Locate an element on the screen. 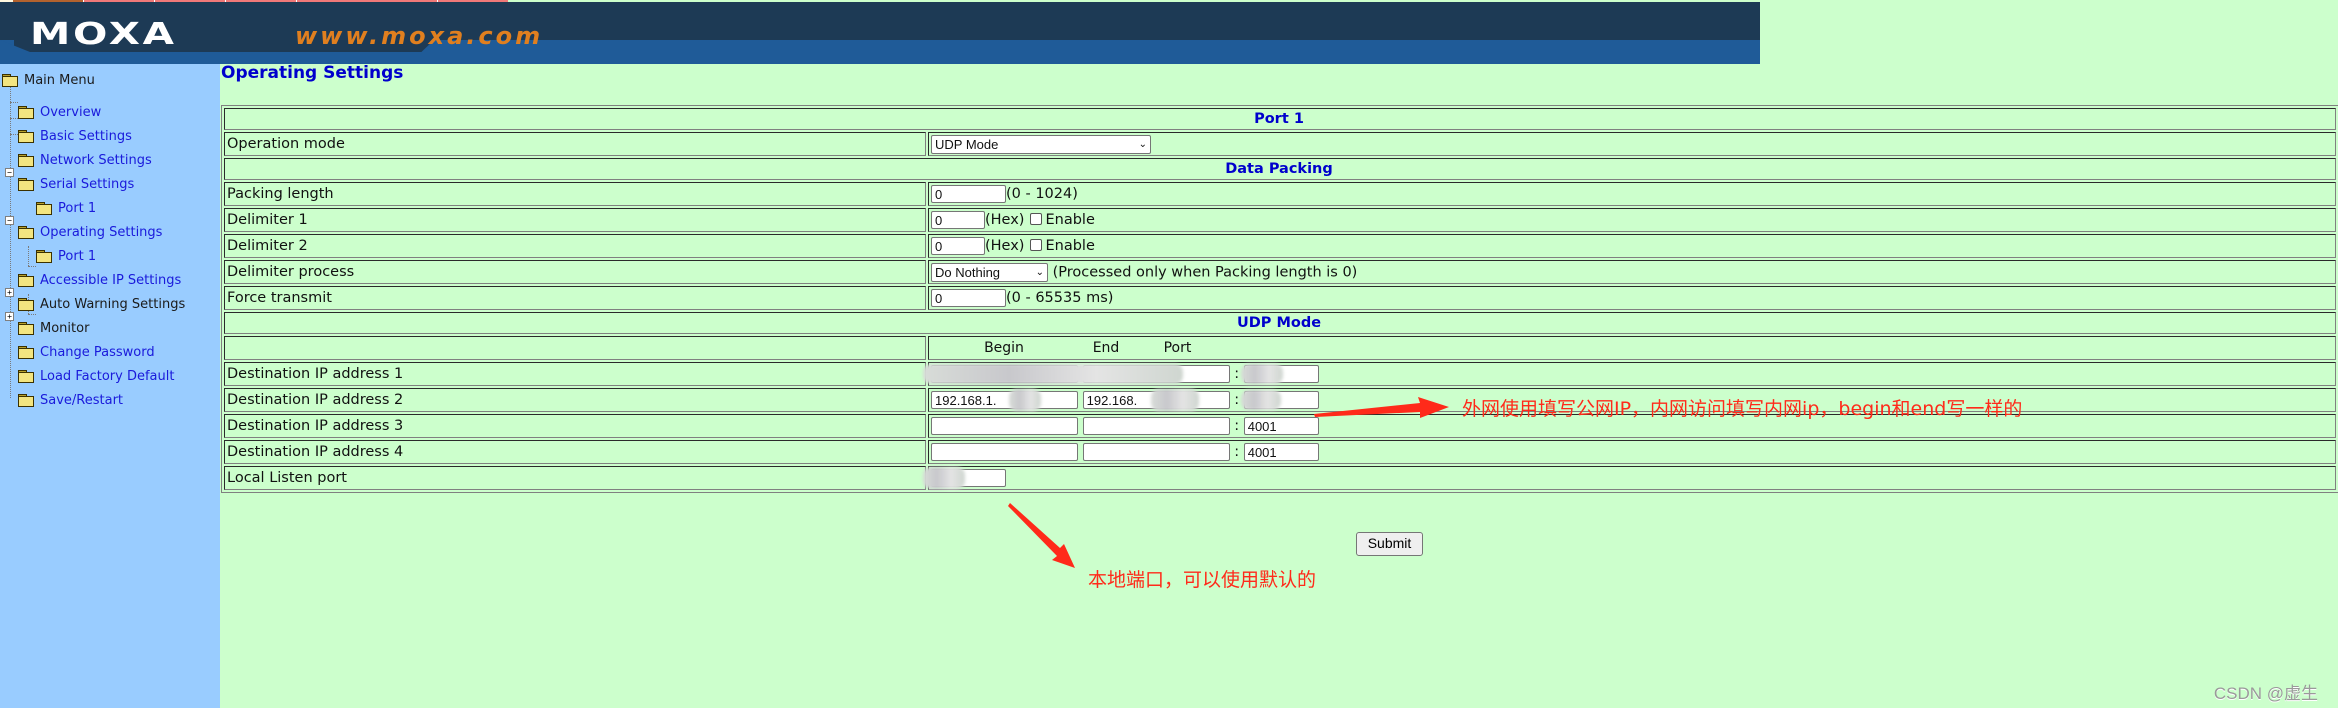  delimiter-2-enable-checkbox is located at coordinates (1036, 245).